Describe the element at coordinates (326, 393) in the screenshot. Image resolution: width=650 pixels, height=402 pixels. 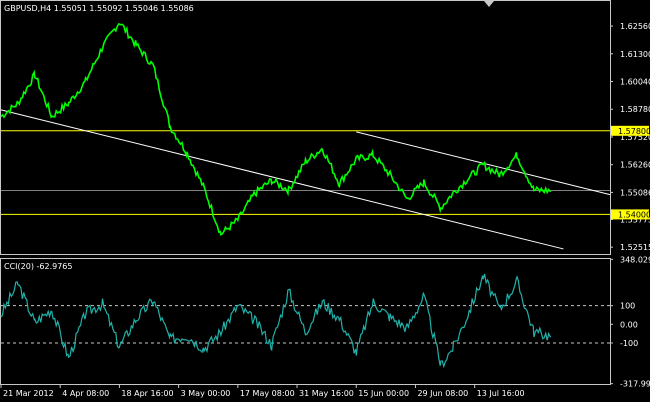
I see `time-axis-tick-label: 31 May 16:00` at that location.